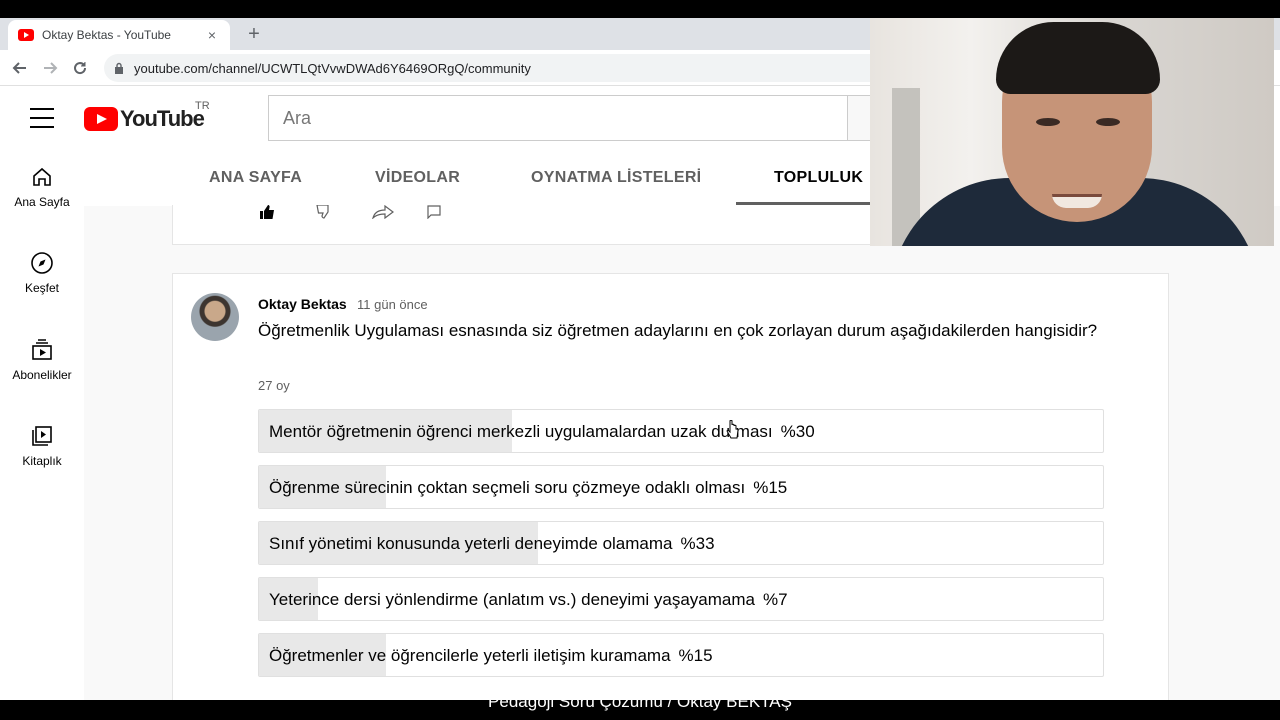  What do you see at coordinates (106, 35) in the screenshot?
I see `tab-title: Oktay Bektas - YouTube` at bounding box center [106, 35].